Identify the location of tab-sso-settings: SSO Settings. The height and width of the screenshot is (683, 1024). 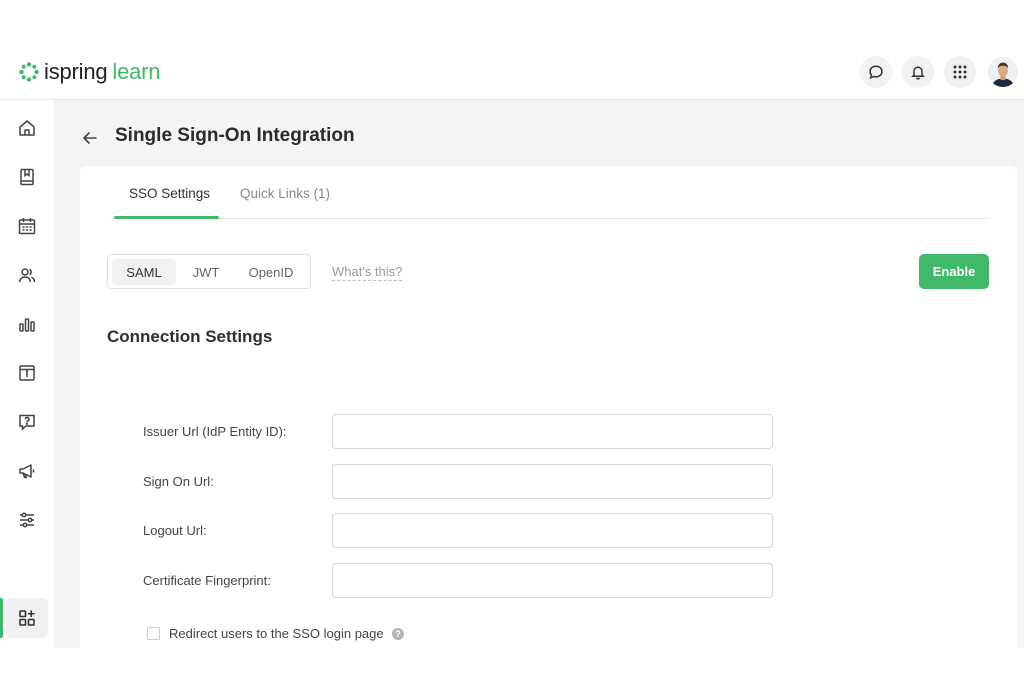
(169, 193).